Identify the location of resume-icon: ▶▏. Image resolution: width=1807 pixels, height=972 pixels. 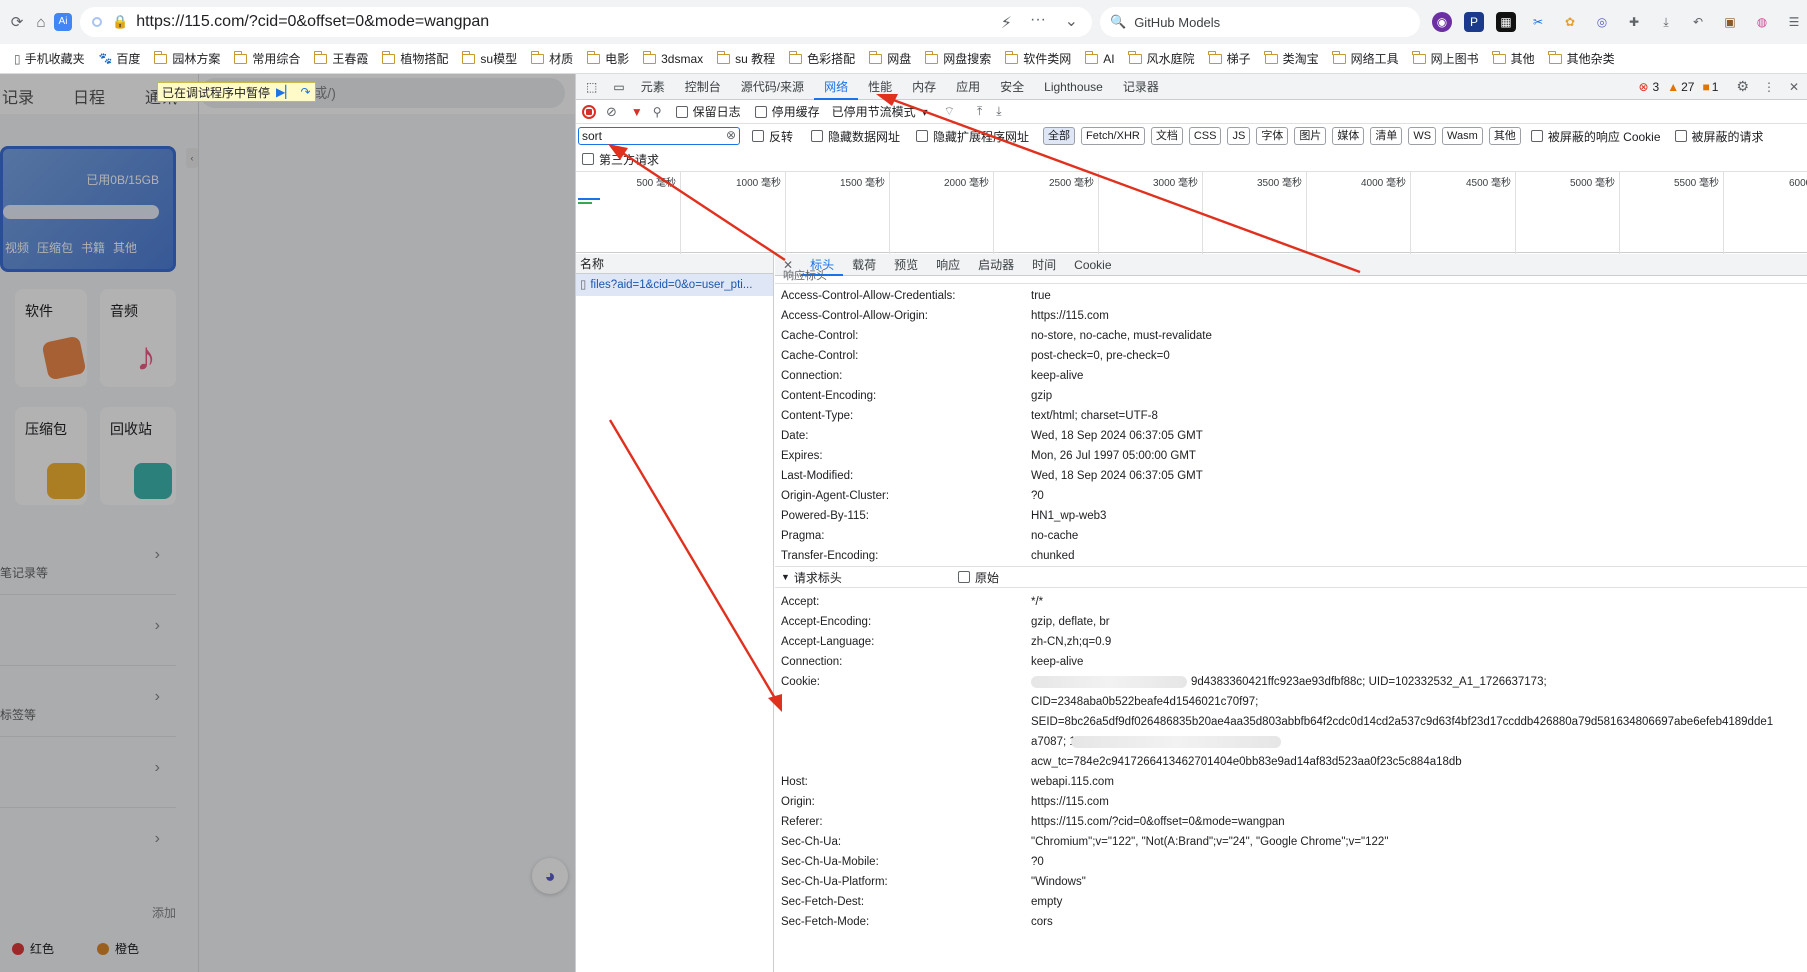
(285, 92).